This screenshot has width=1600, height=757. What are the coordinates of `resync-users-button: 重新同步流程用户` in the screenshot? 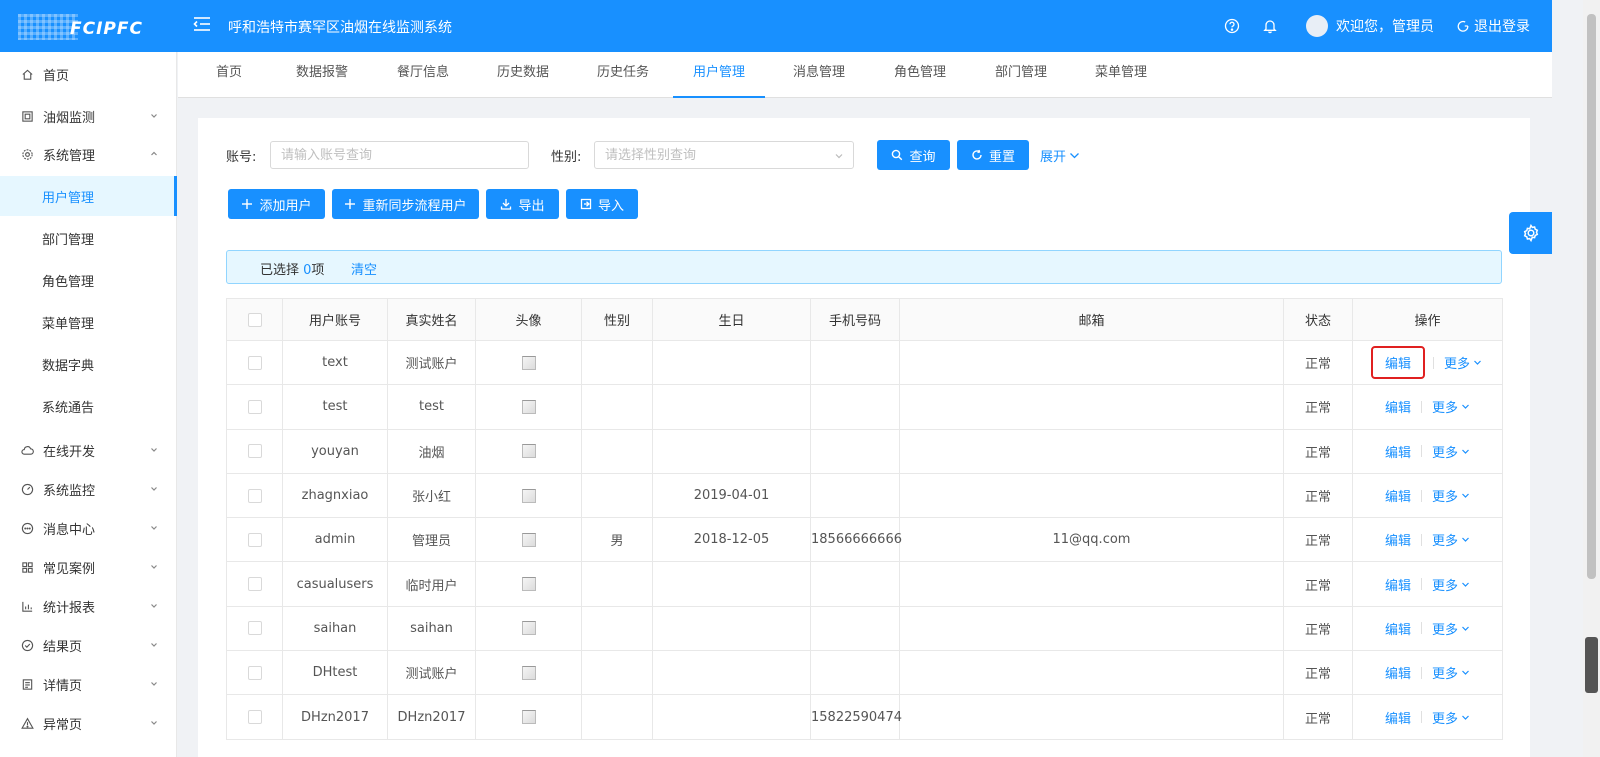 It's located at (405, 204).